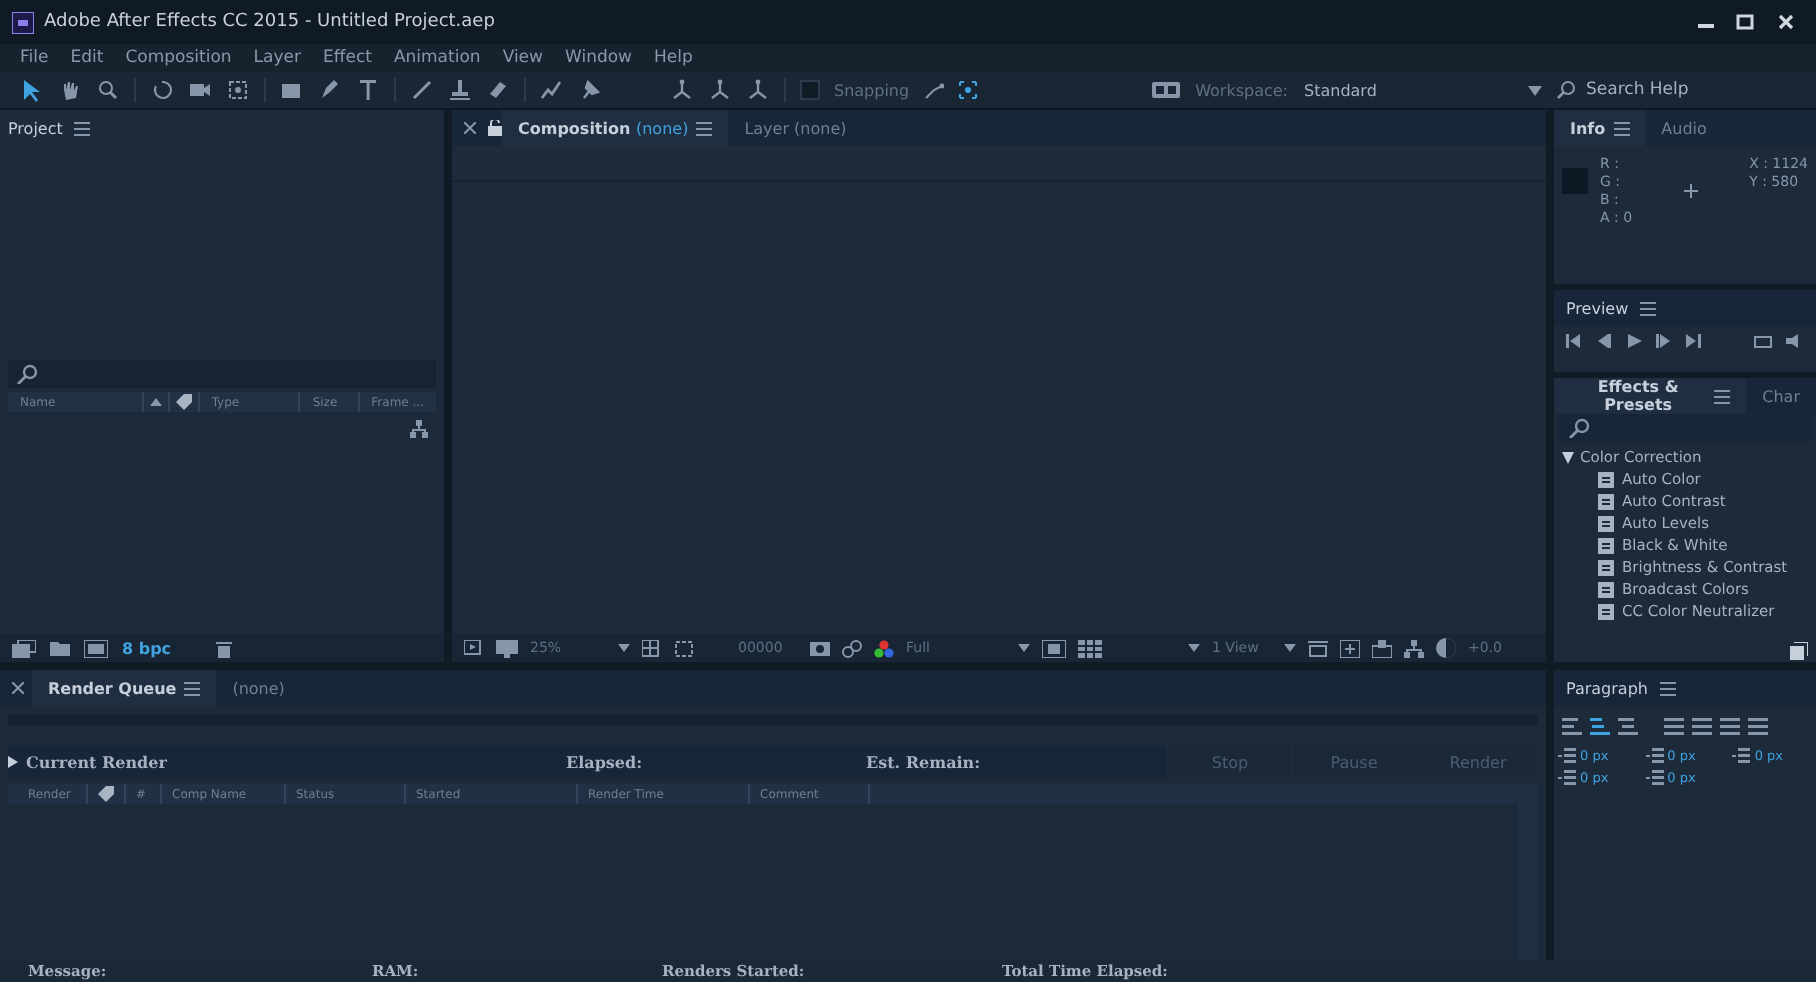  What do you see at coordinates (1165, 90) in the screenshot?
I see `keyboard-shortcut-icon` at bounding box center [1165, 90].